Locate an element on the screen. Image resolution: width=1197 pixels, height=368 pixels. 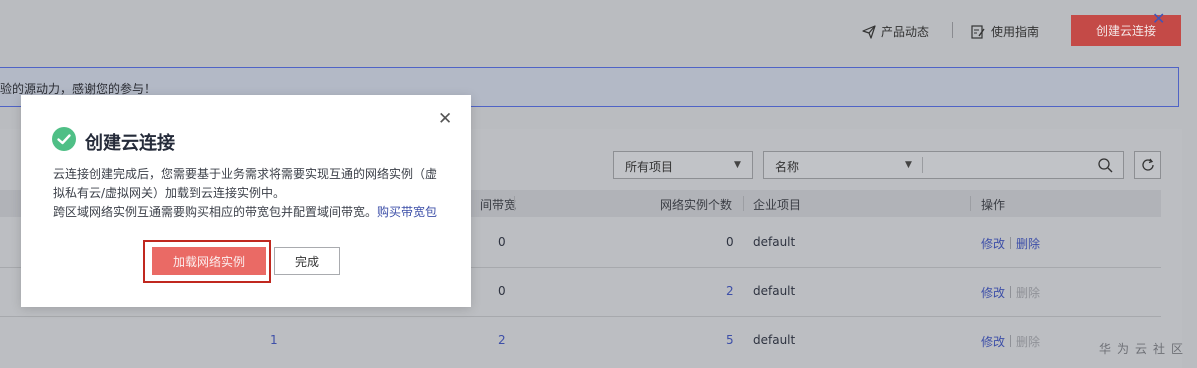
product-news-link: 产品动态 is located at coordinates (895, 31).